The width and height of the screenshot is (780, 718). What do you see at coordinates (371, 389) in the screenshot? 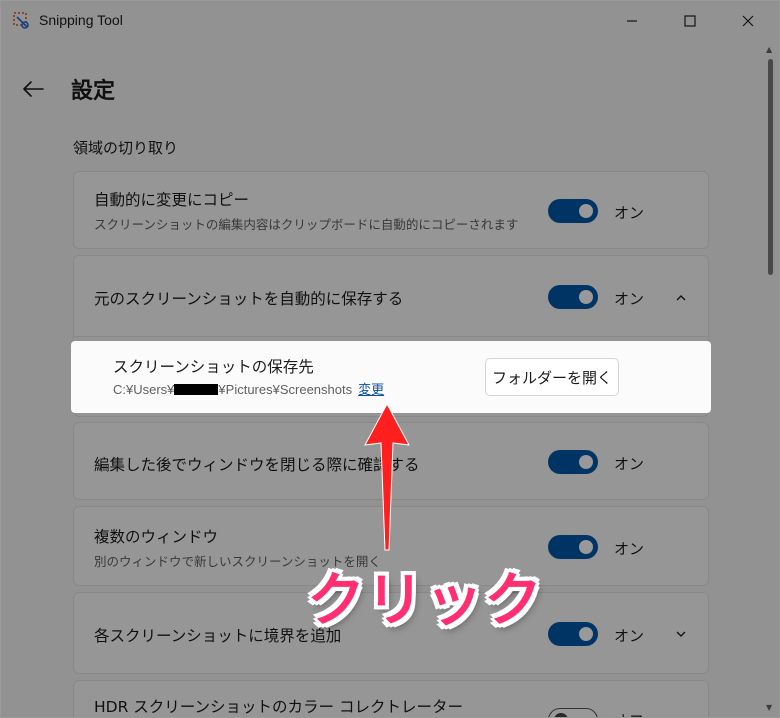
I see `change-link: 変更` at bounding box center [371, 389].